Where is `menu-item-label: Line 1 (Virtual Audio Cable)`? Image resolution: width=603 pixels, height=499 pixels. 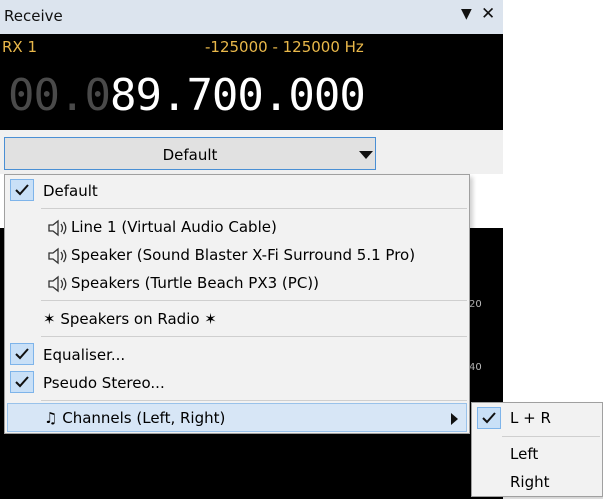
menu-item-label: Line 1 (Virtual Audio Cable) is located at coordinates (174, 227).